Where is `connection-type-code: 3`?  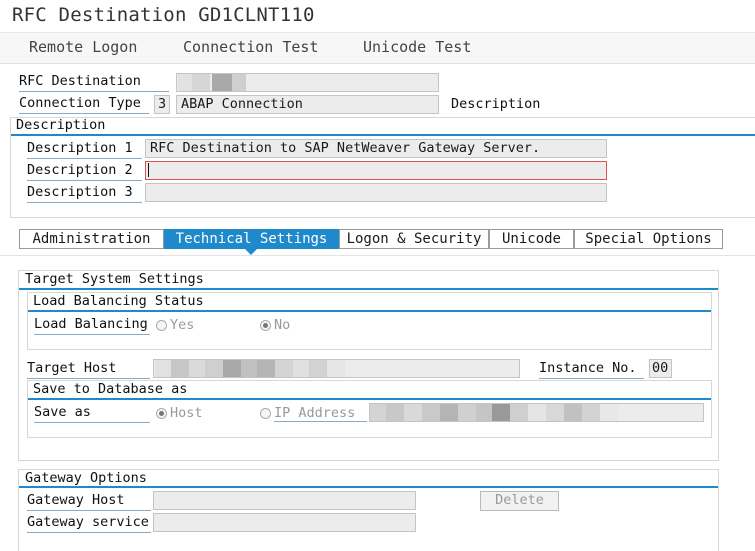 connection-type-code: 3 is located at coordinates (162, 104).